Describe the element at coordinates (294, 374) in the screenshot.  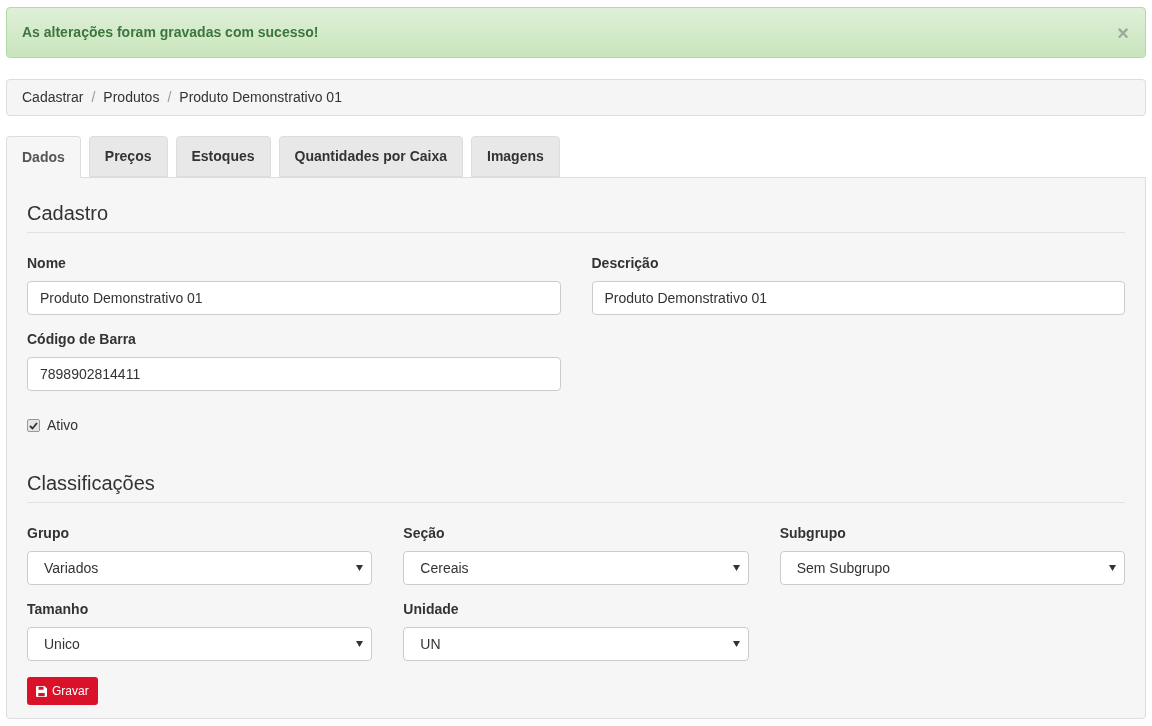
I see `input-field: 7898902814411` at that location.